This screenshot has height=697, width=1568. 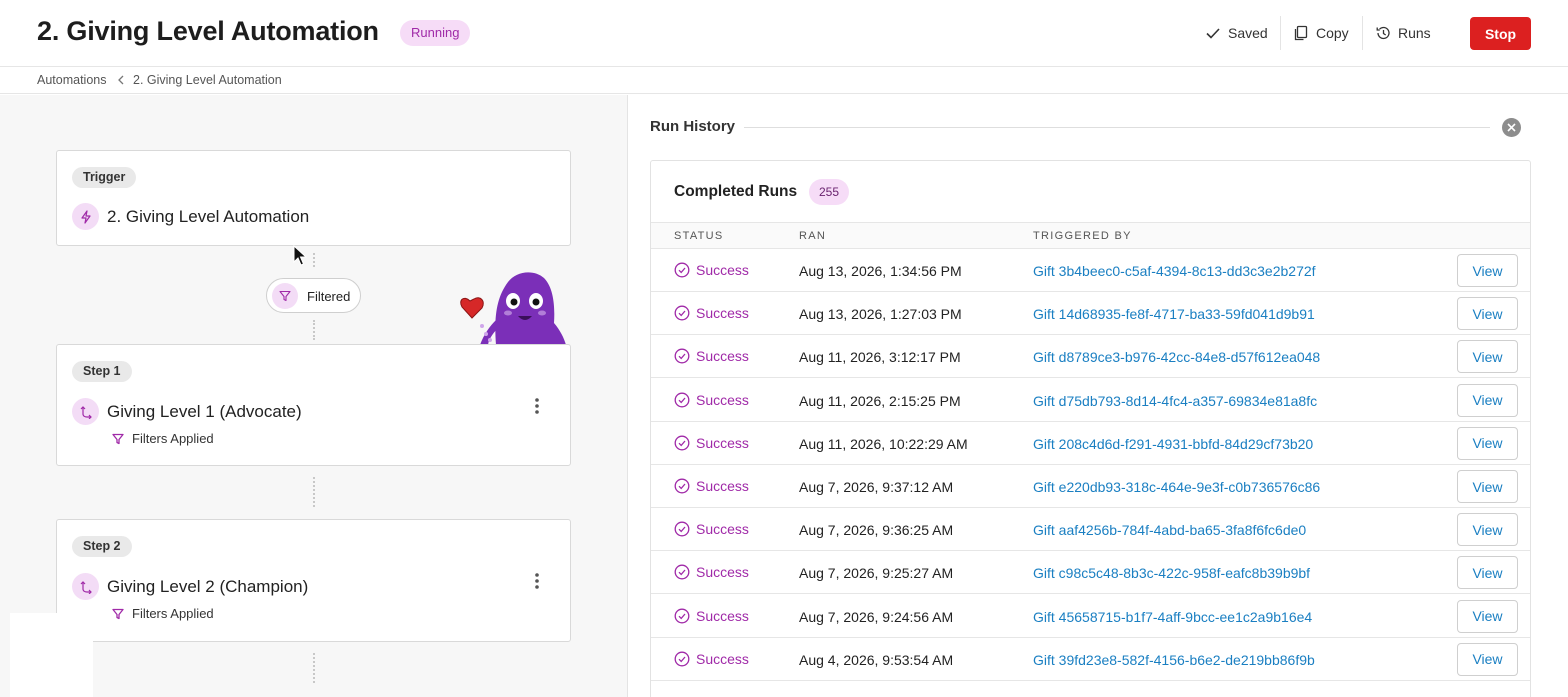 I want to click on title-divider, so click(x=1117, y=127).